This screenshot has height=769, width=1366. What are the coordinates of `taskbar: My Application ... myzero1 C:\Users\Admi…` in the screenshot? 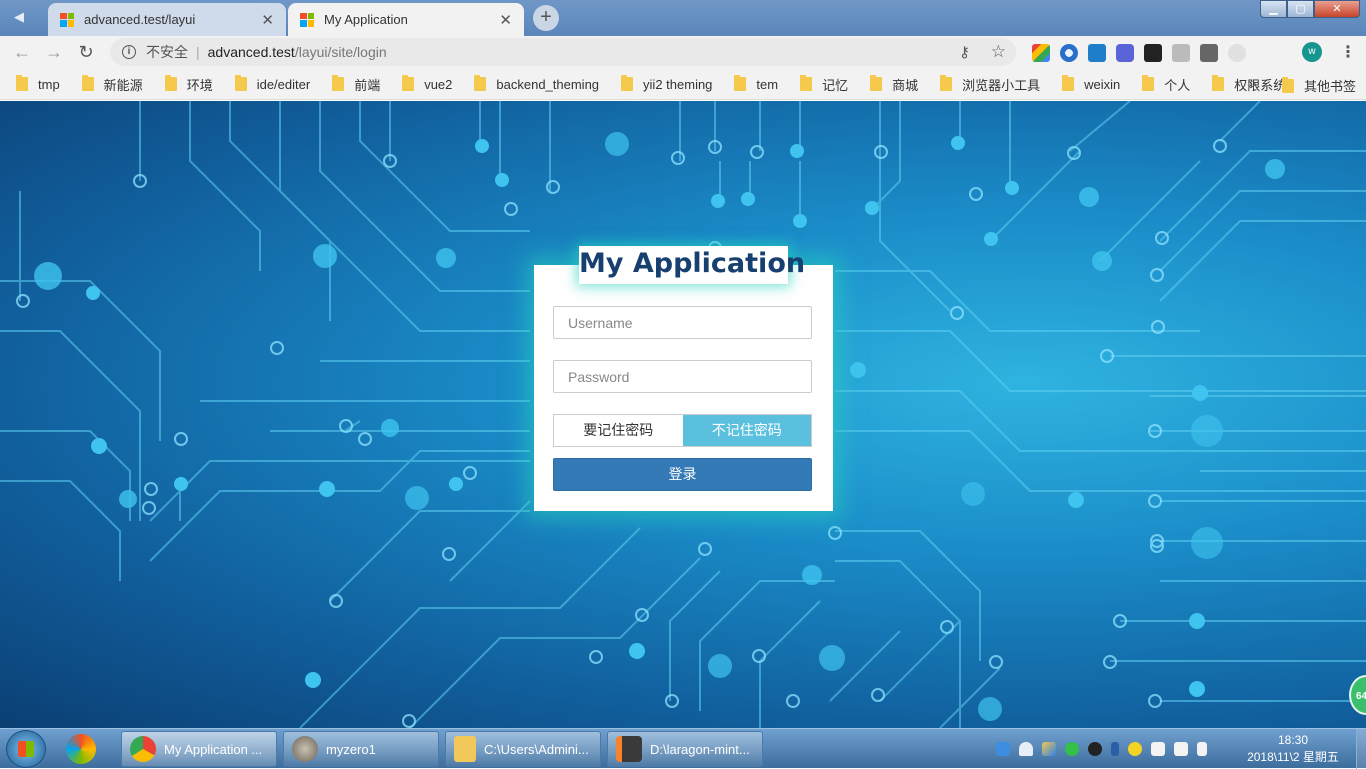 It's located at (683, 748).